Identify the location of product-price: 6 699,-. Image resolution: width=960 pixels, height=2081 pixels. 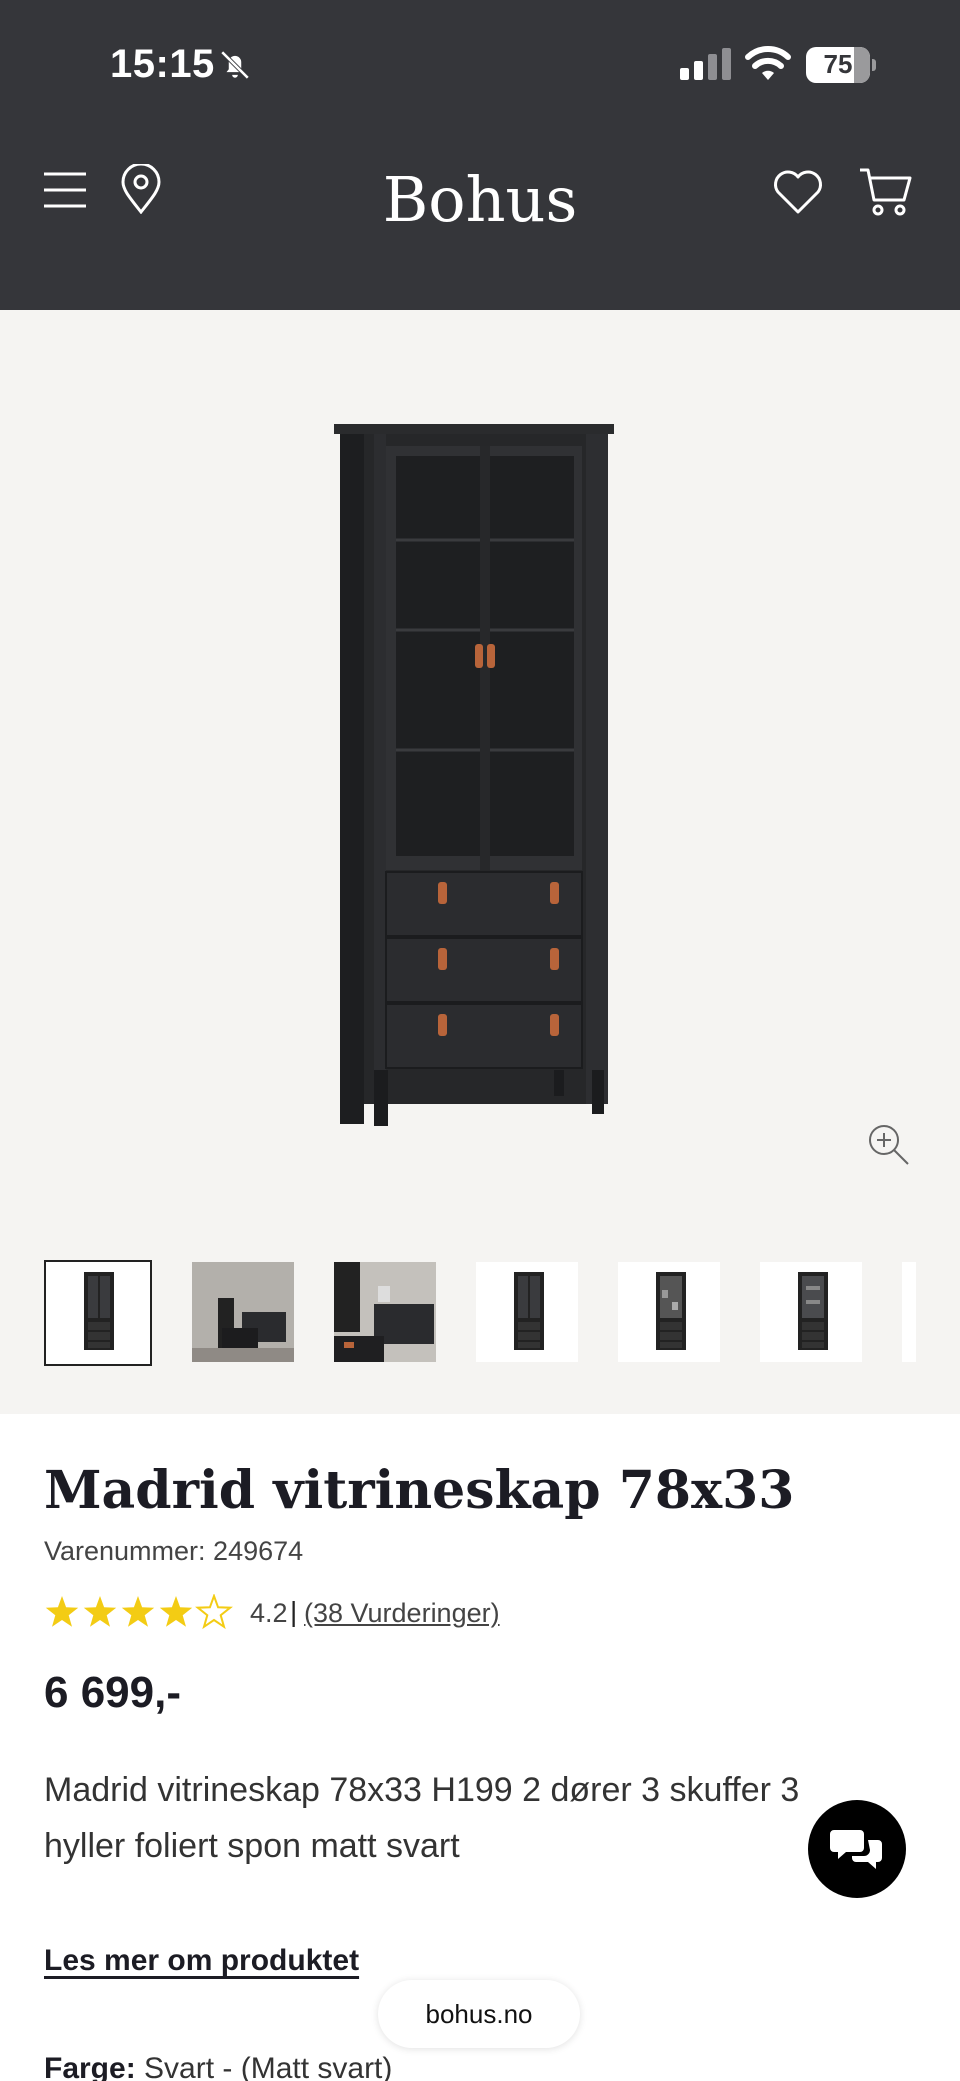
(112, 1692).